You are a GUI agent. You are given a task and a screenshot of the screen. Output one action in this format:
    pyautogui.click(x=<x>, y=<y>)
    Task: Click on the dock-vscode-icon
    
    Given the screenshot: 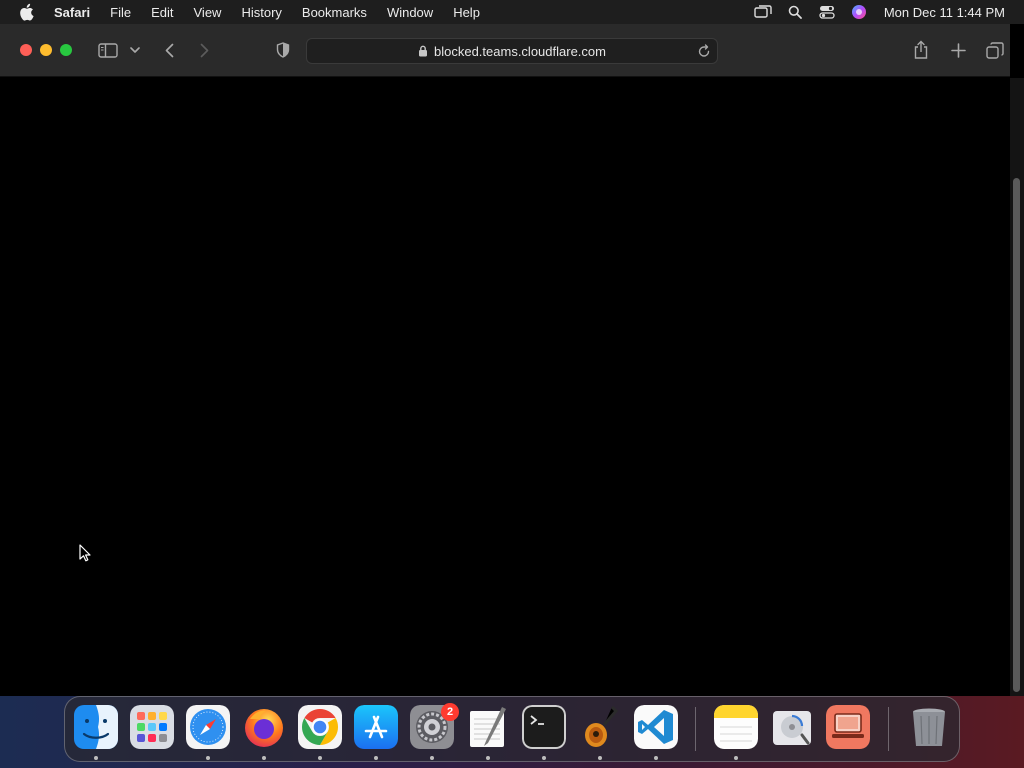 What is the action you would take?
    pyautogui.click(x=656, y=727)
    